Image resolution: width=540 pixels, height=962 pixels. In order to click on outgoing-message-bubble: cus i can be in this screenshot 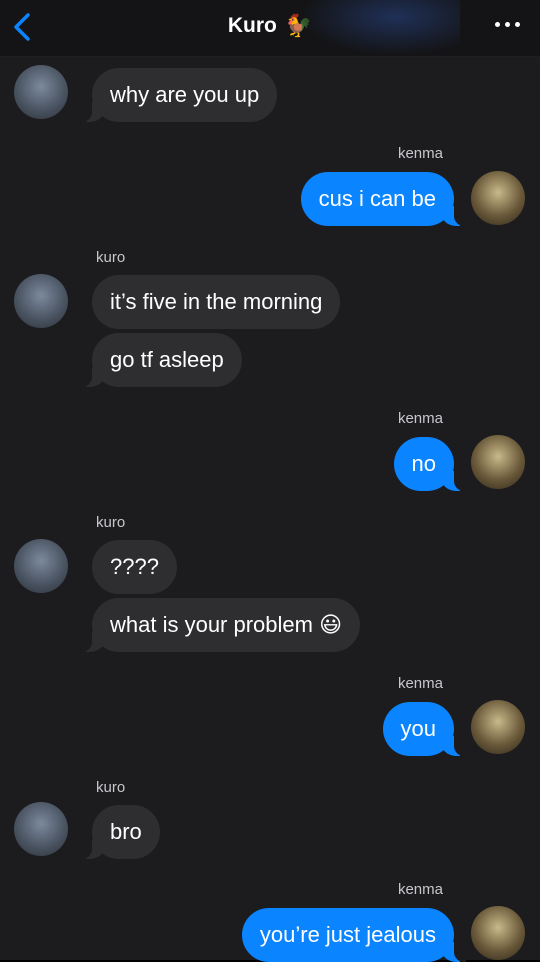, I will do `click(383, 199)`.